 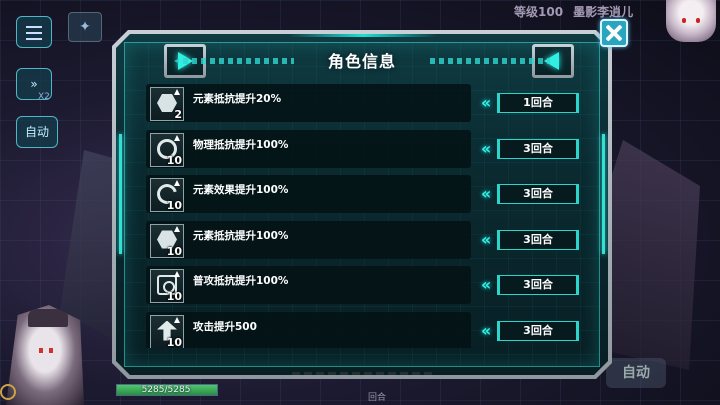 What do you see at coordinates (538, 103) in the screenshot?
I see `effect-duration: 1回合` at bounding box center [538, 103].